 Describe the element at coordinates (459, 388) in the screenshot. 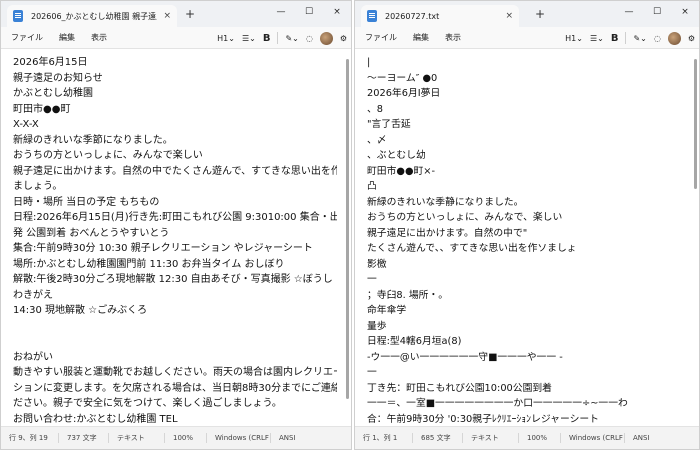

I see `text-line: 丁き先：町田こもれび公園10:00公園到着` at that location.